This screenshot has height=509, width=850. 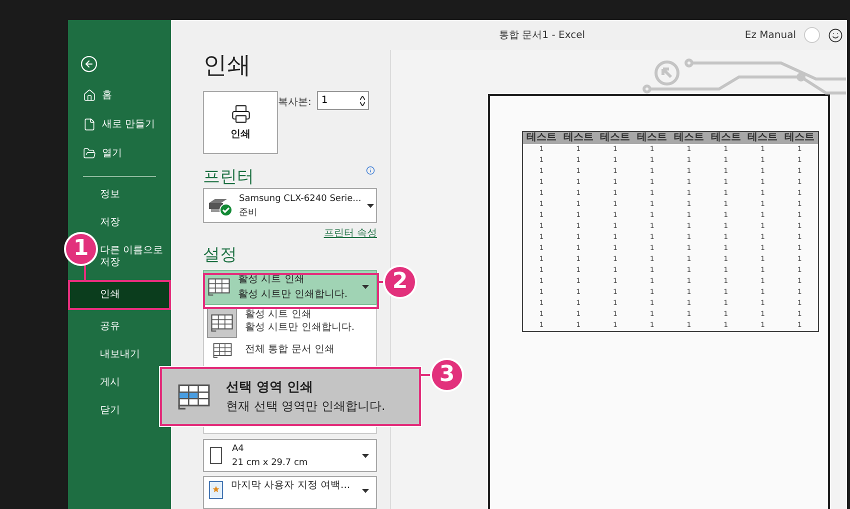 I want to click on option-title: 선택 영역 인쇄, so click(x=270, y=387).